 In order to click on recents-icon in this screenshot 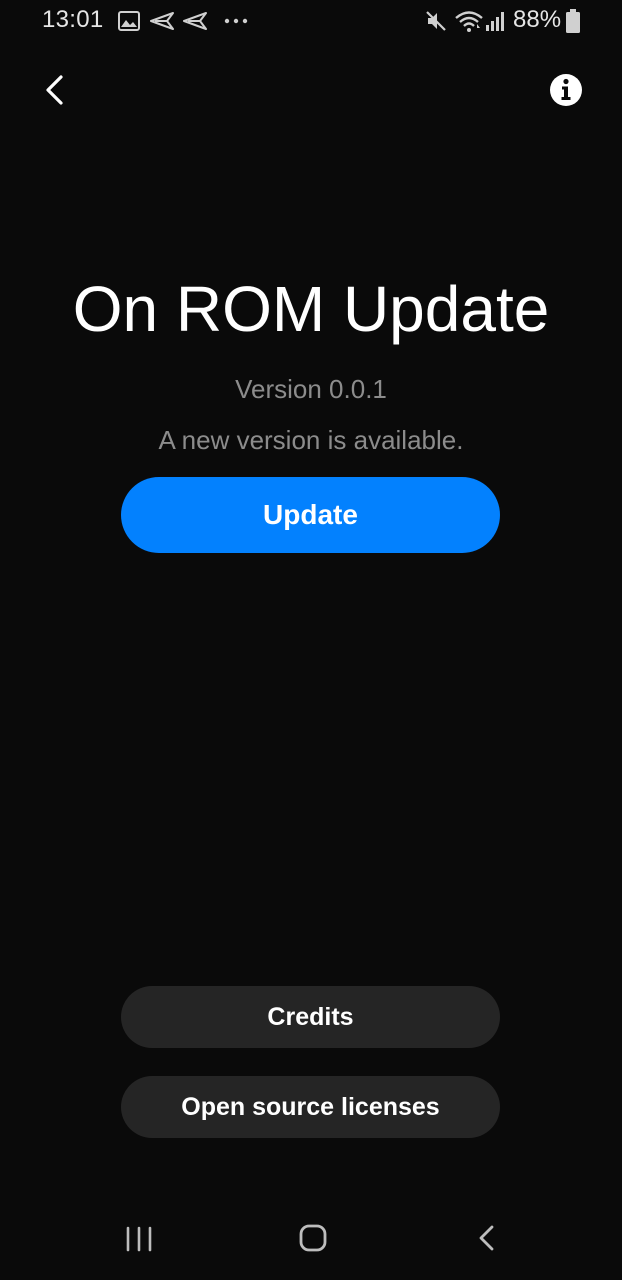, I will do `click(139, 1239)`.